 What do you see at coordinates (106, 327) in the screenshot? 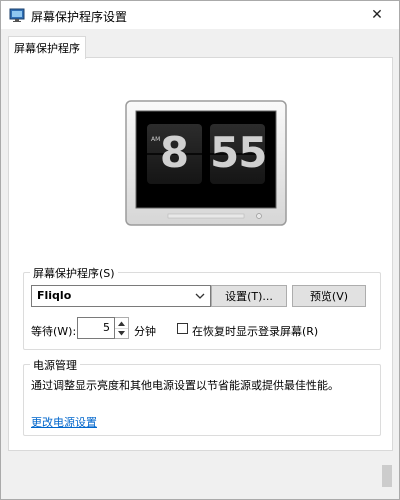
I see `wait-minutes-value: 5` at bounding box center [106, 327].